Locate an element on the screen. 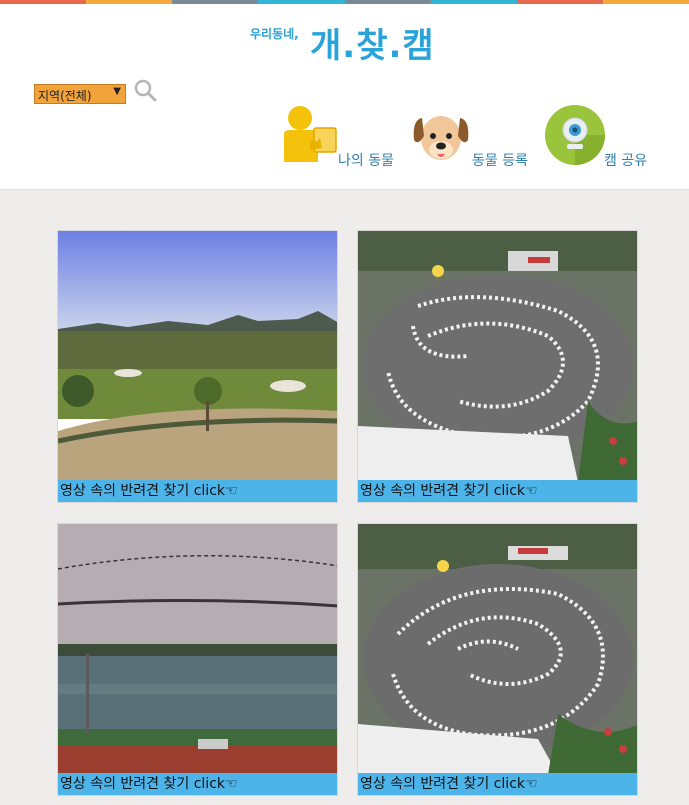 The width and height of the screenshot is (689, 805). dropdown-arrow-icon: ▼ is located at coordinates (117, 91).